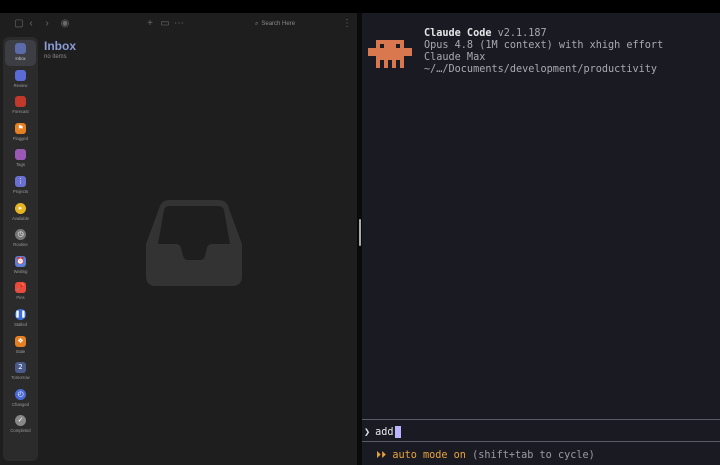 This screenshot has height=465, width=720. I want to click on waiting-icon: ⏰, so click(20, 261).